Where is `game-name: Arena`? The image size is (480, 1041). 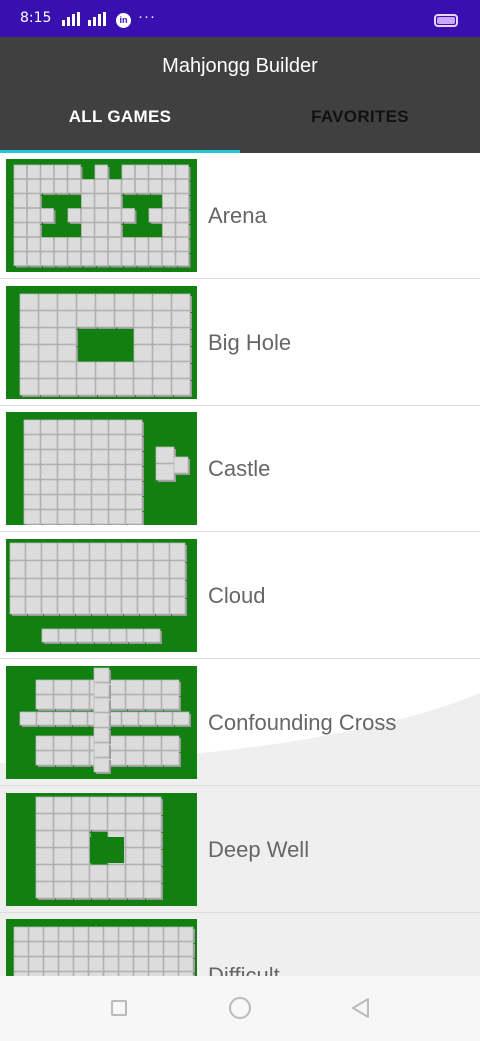 game-name: Arena is located at coordinates (237, 215).